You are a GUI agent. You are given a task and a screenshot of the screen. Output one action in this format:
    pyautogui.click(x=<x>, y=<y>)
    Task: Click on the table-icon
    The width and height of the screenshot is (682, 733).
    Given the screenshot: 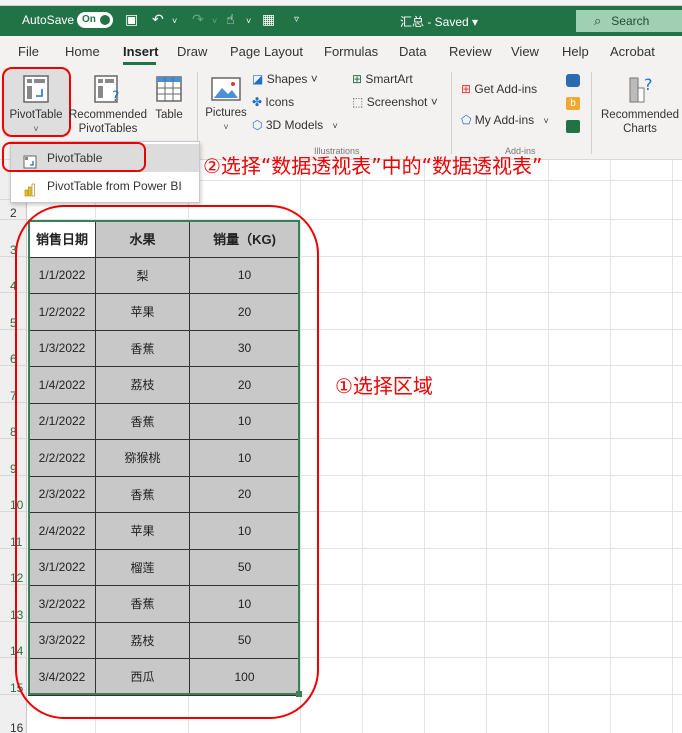 What is the action you would take?
    pyautogui.click(x=169, y=89)
    